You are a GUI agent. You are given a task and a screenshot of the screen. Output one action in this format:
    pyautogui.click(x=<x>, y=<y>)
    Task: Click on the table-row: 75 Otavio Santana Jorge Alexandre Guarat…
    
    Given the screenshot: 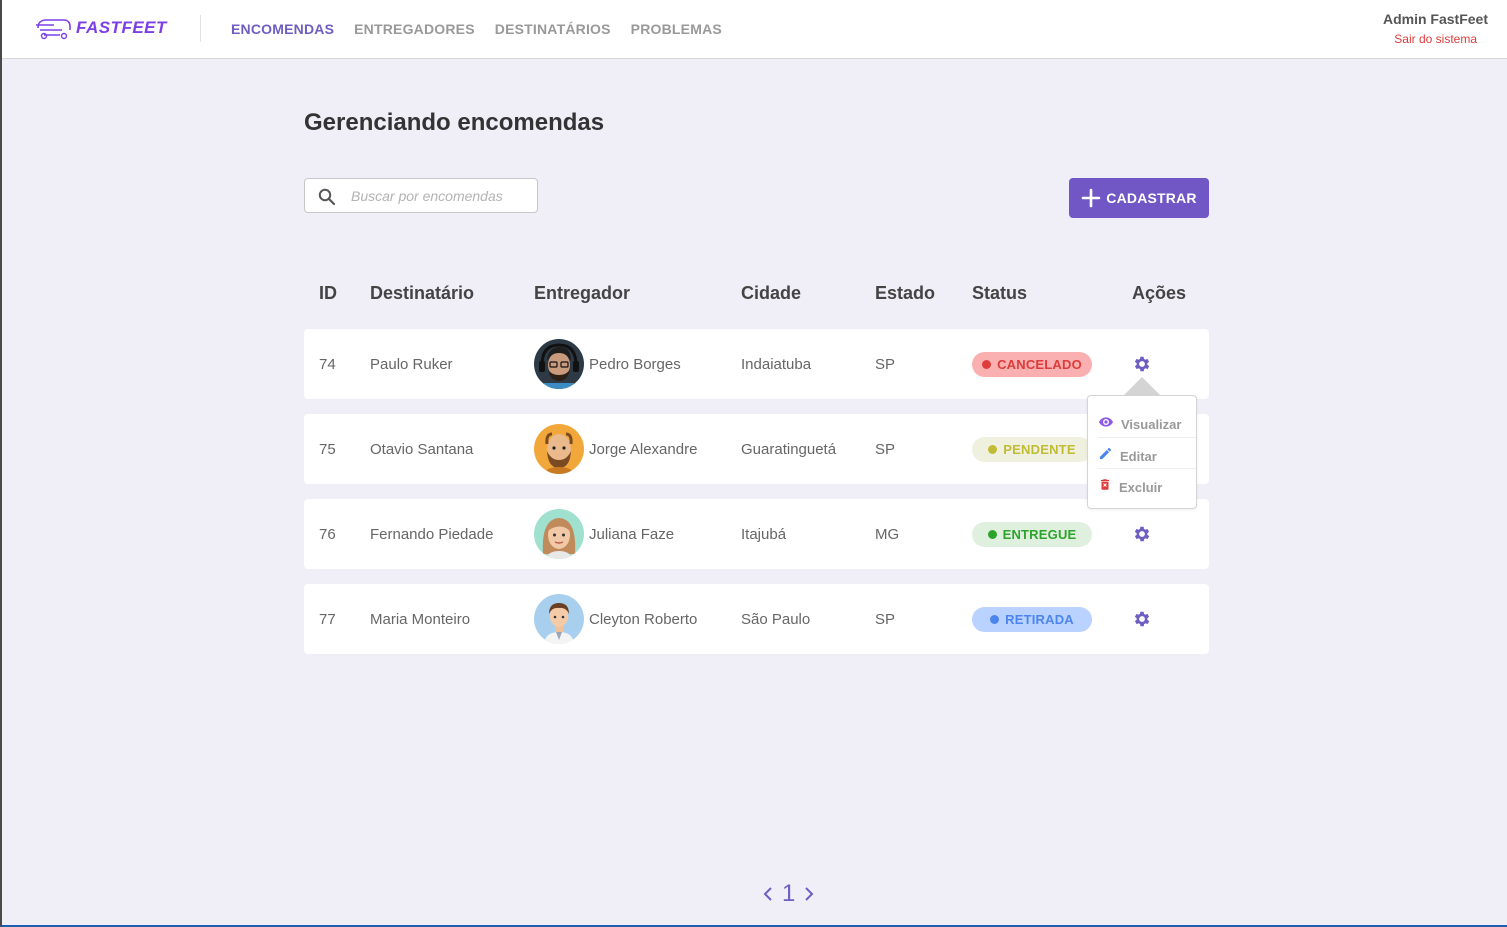 What is the action you would take?
    pyautogui.click(x=756, y=449)
    